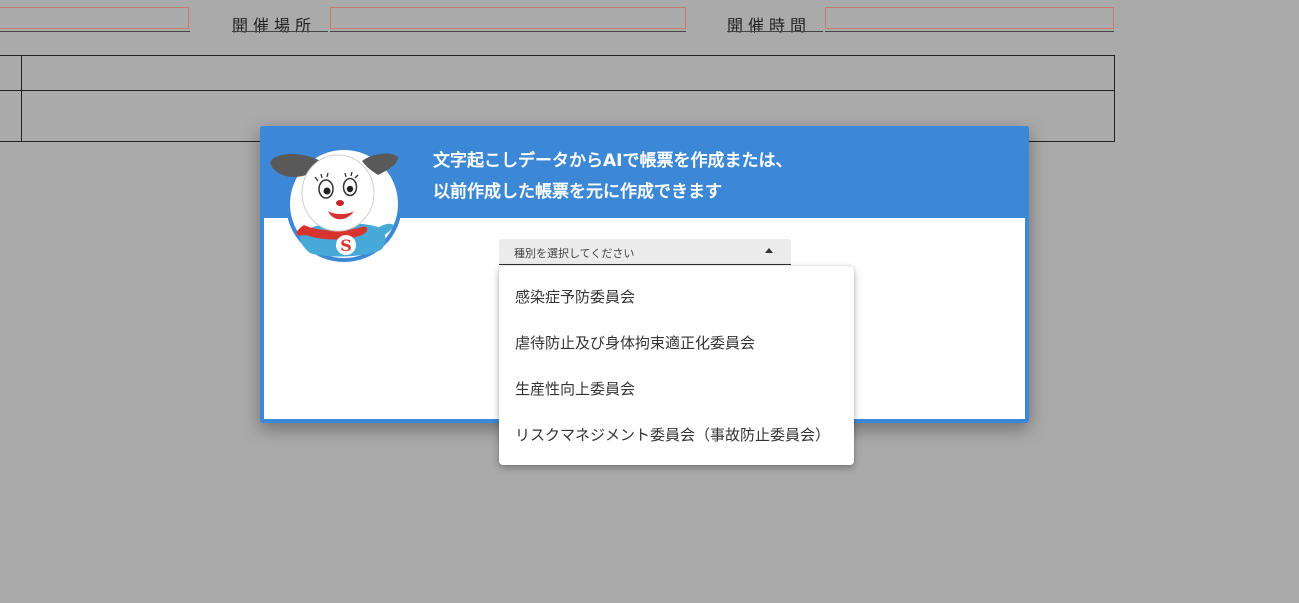  Describe the element at coordinates (969, 18) in the screenshot. I see `time-field` at that location.